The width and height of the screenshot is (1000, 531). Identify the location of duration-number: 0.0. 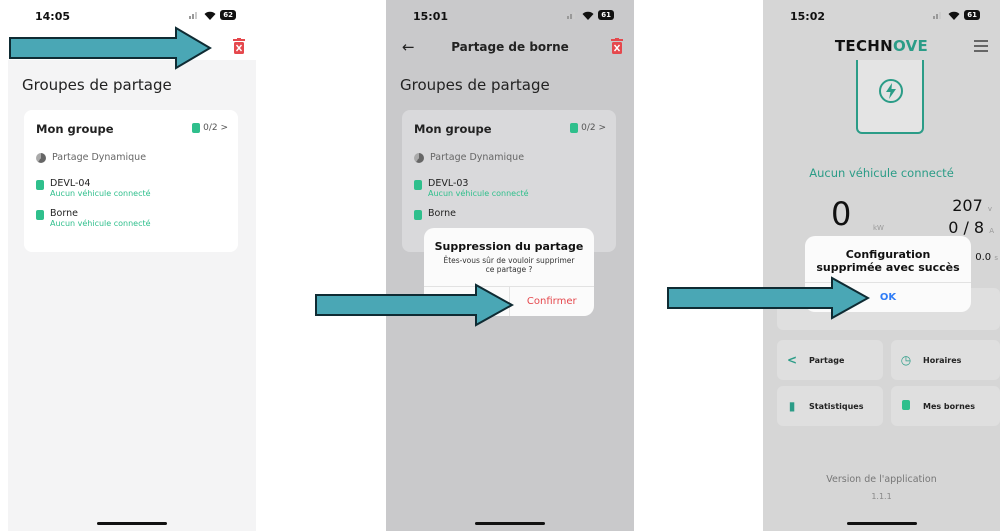
(983, 257).